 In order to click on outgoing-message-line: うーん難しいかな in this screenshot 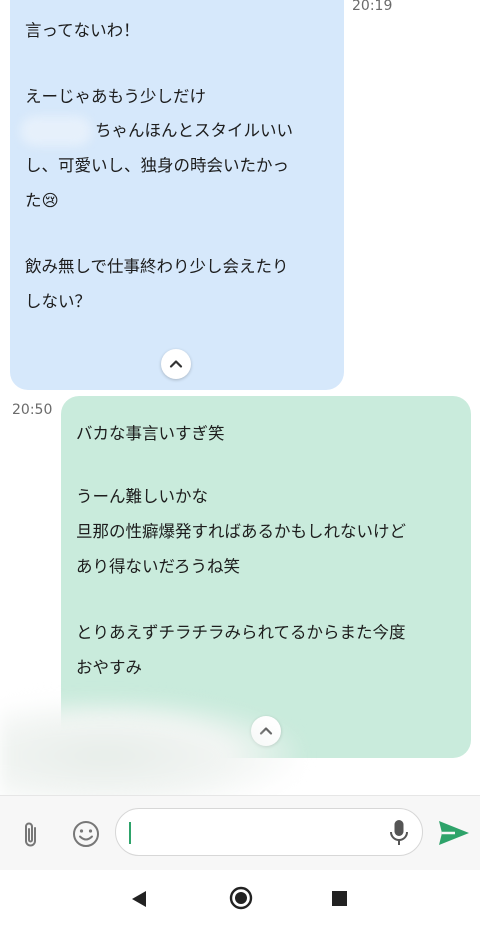, I will do `click(142, 496)`.